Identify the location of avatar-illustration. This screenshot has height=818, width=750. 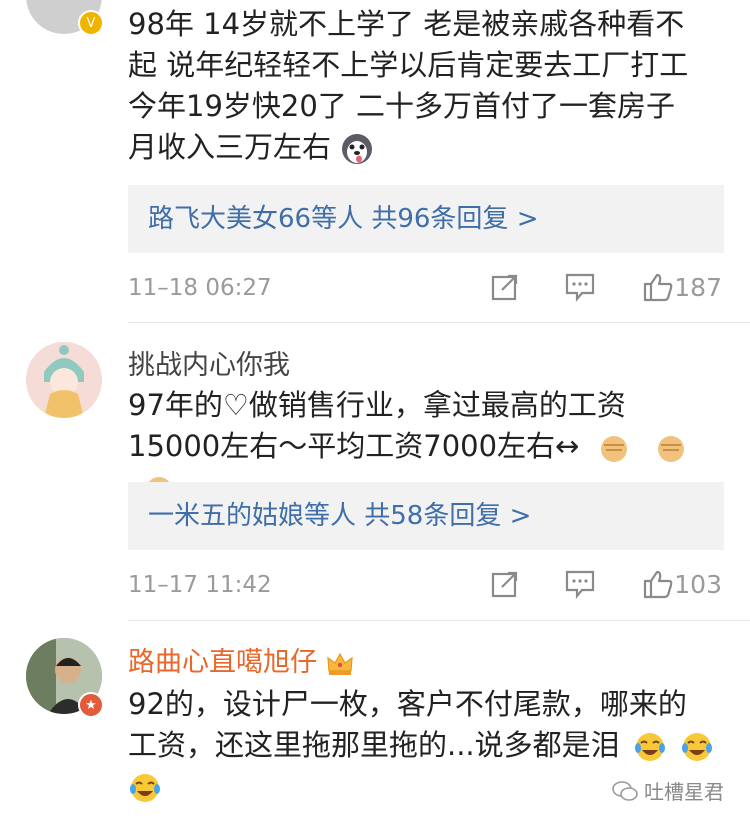
(64, 380).